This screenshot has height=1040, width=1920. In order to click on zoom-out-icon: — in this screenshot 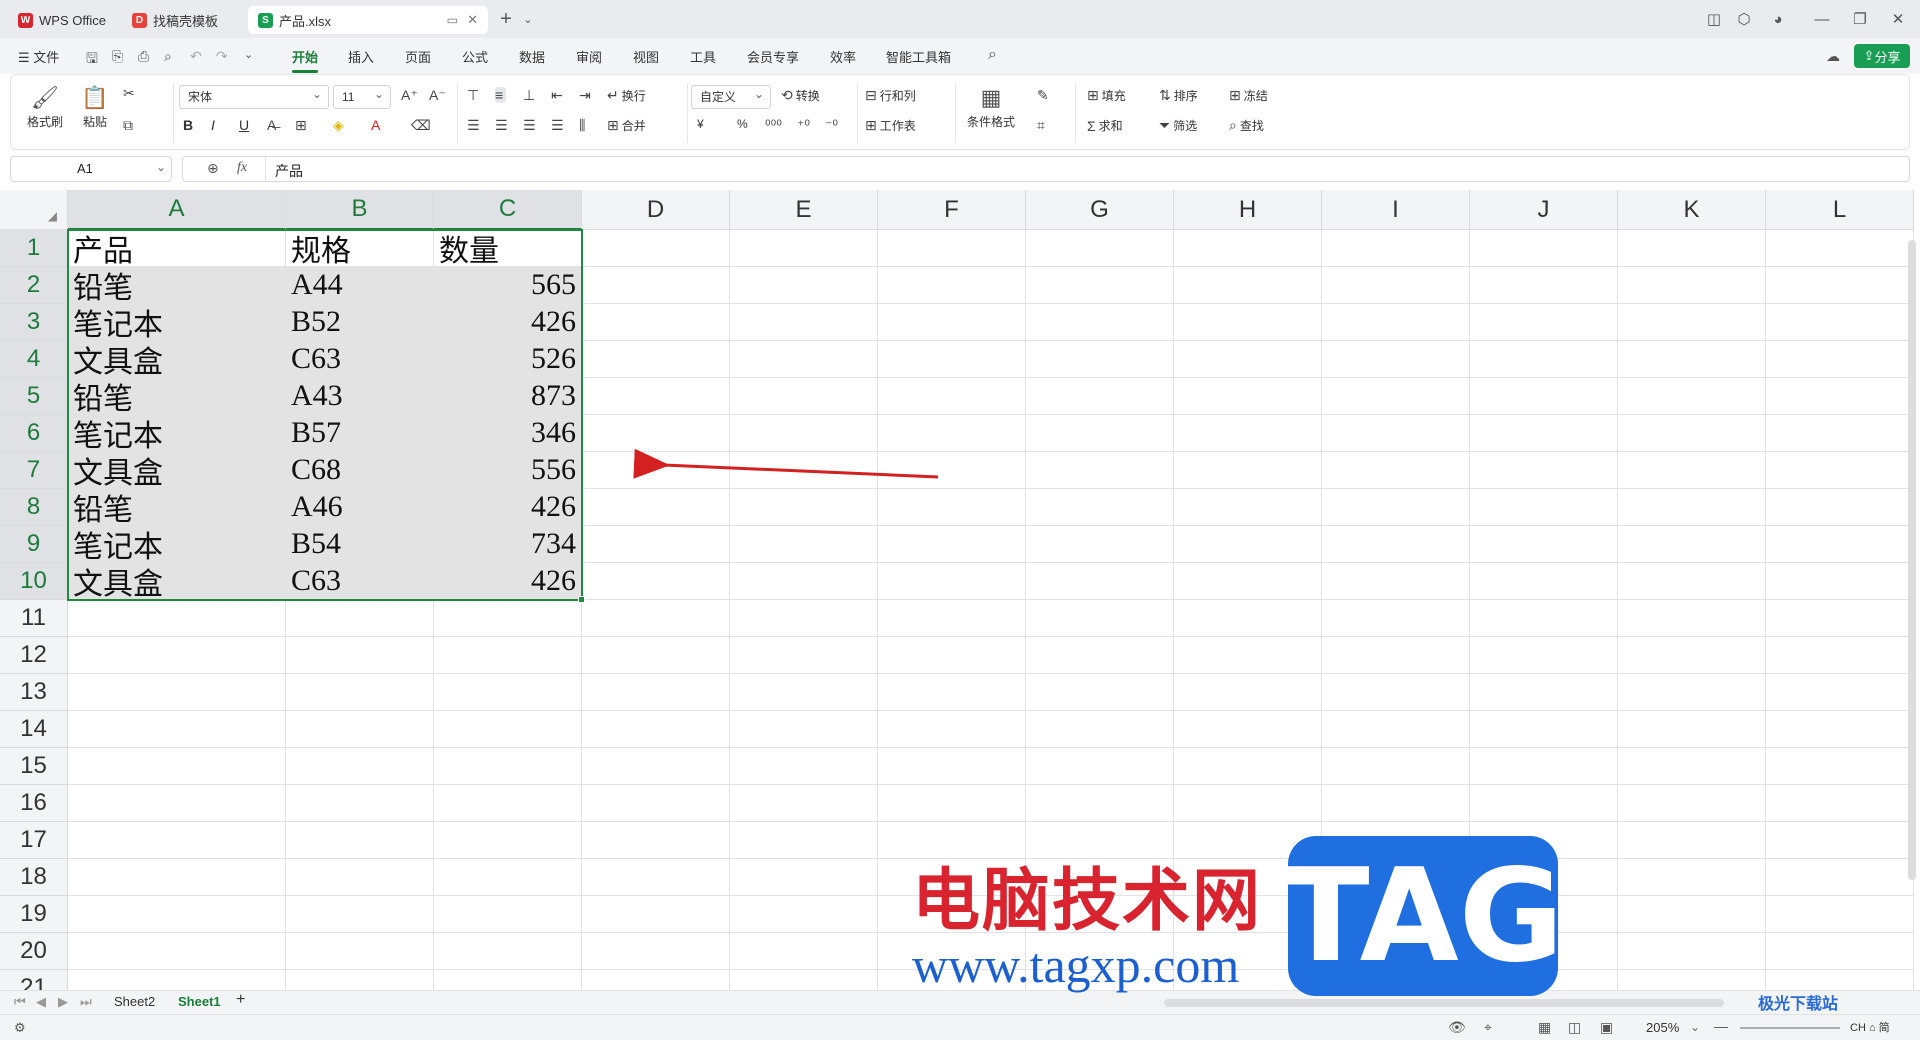, I will do `click(1721, 1026)`.